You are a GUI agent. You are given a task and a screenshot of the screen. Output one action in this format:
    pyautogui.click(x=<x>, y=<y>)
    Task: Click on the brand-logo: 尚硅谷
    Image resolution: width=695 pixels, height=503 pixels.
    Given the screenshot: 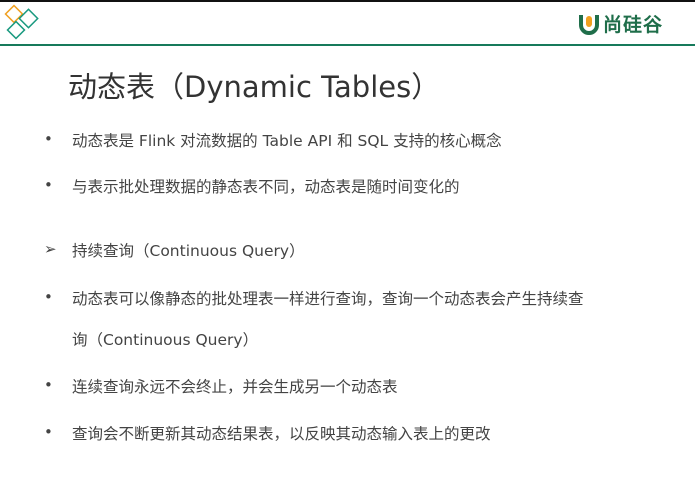 What is the action you would take?
    pyautogui.click(x=620, y=23)
    